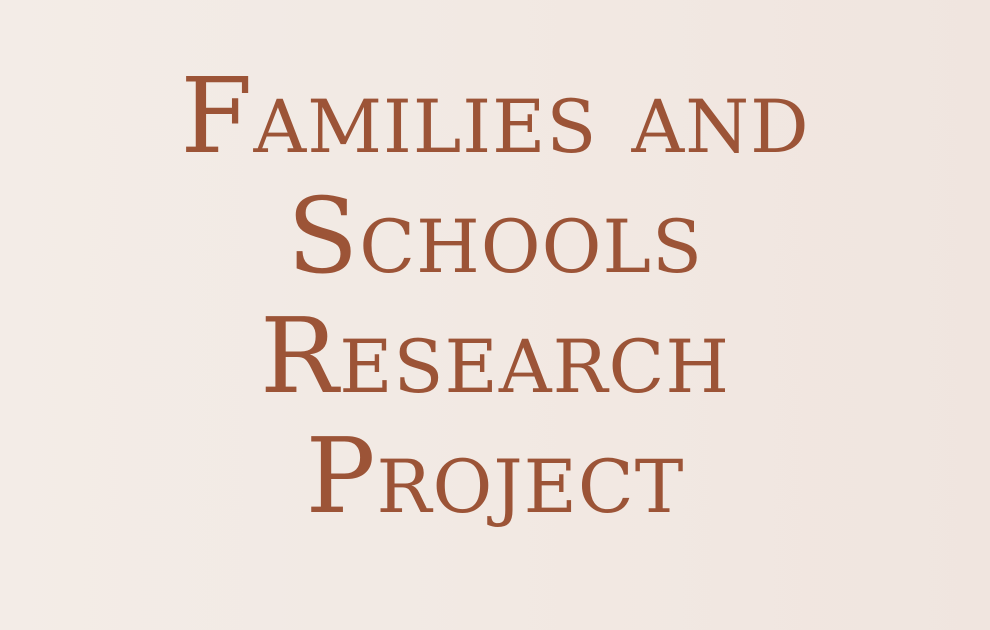  I want to click on title-line-4: Project, so click(495, 476).